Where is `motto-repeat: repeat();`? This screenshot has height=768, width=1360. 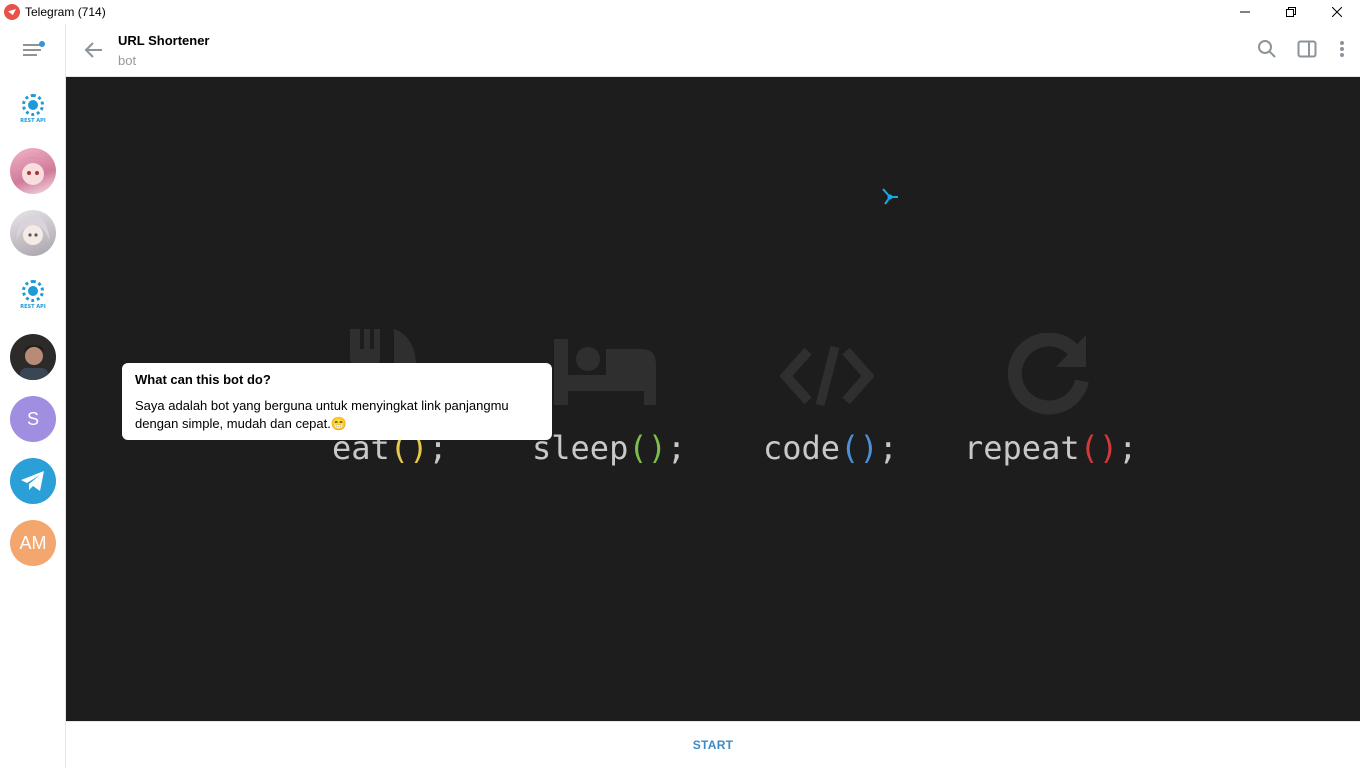 motto-repeat: repeat(); is located at coordinates (1050, 448).